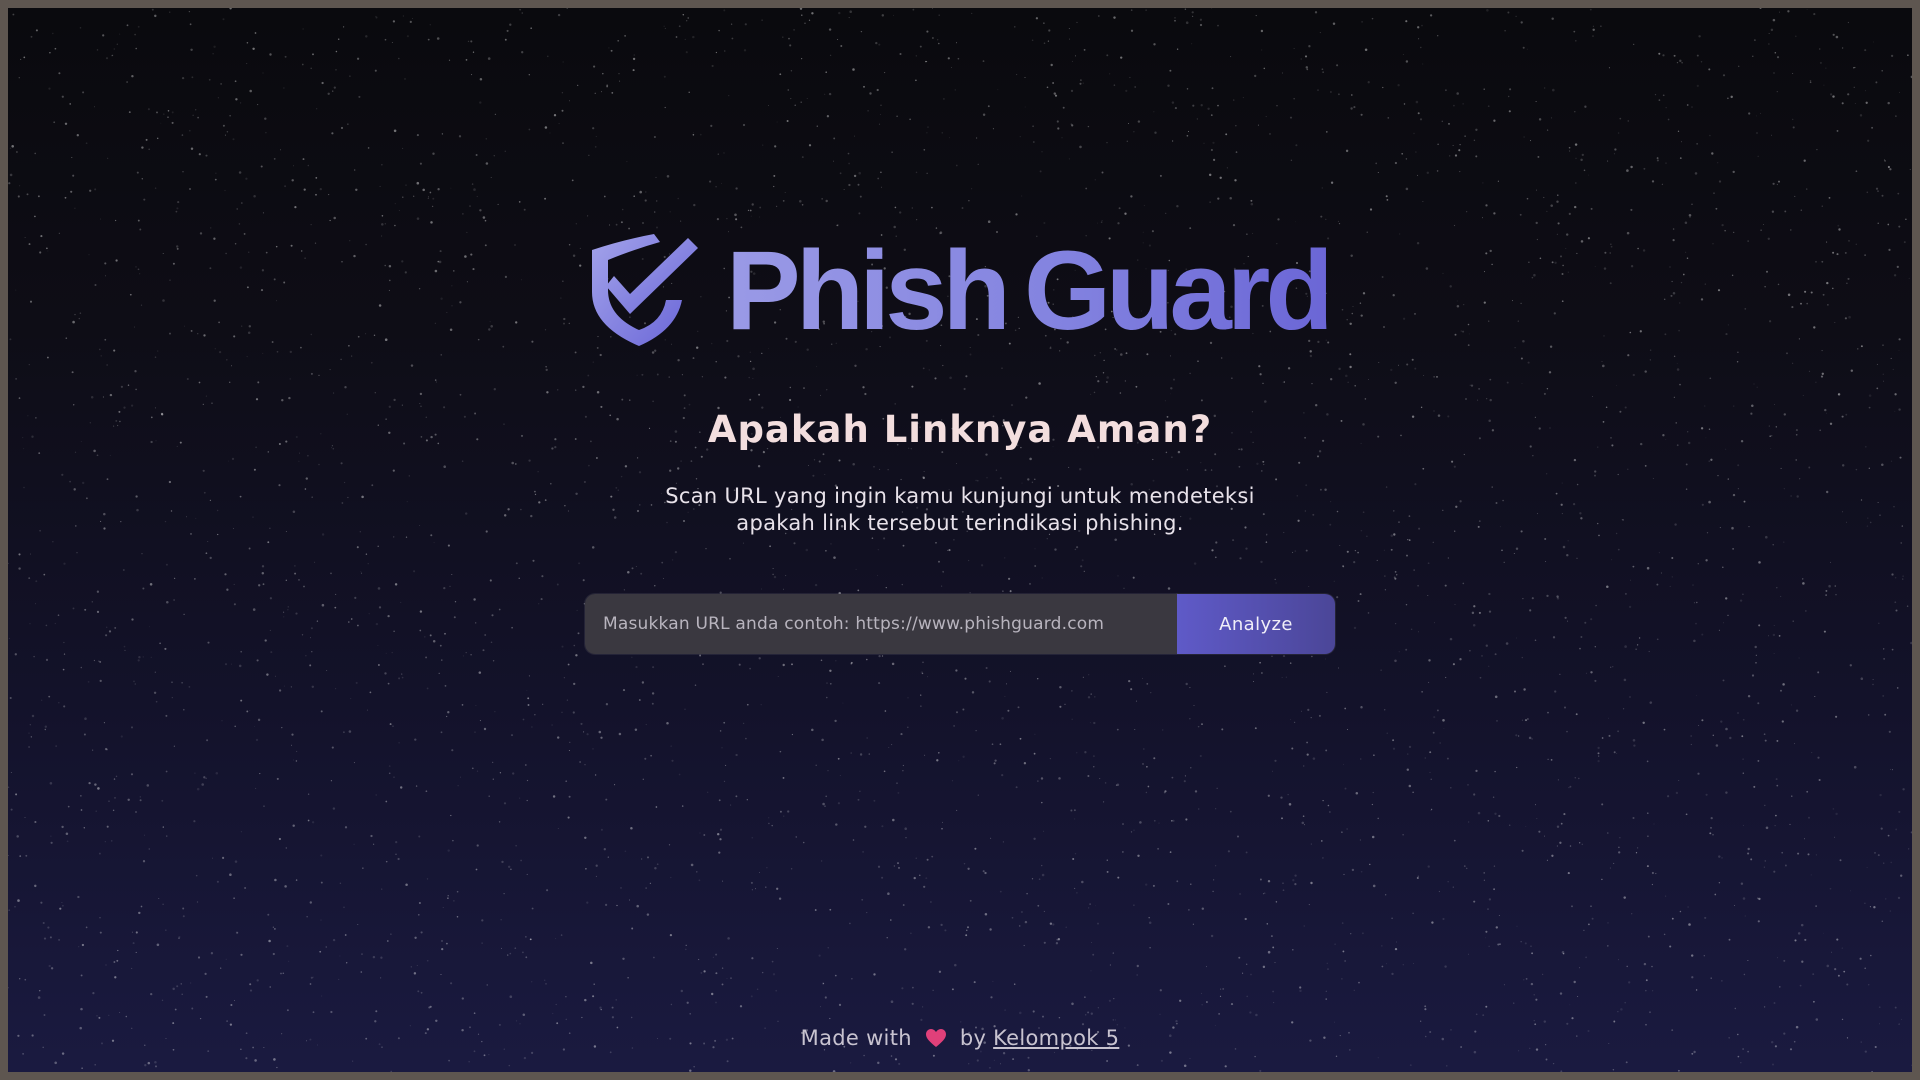 This screenshot has height=1080, width=1920. I want to click on footer-made-with: Made with, so click(856, 1038).